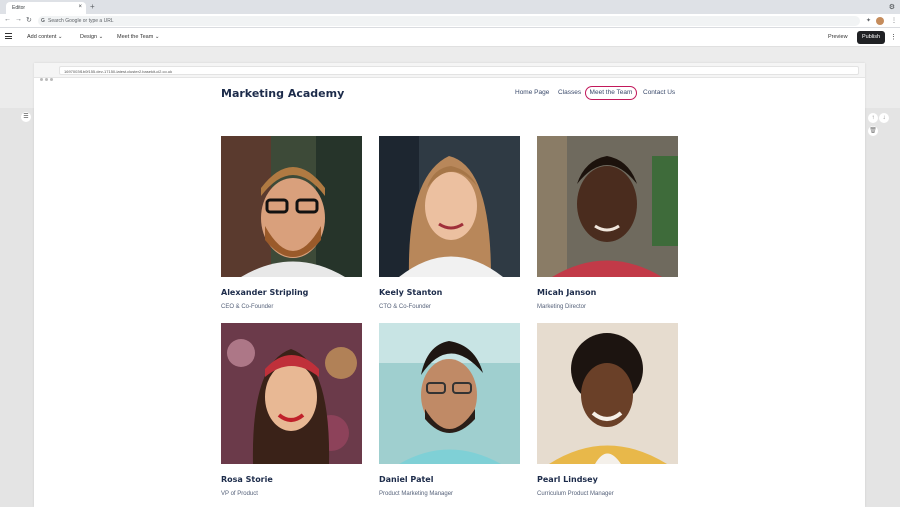 This screenshot has width=900, height=507. What do you see at coordinates (92, 6) in the screenshot?
I see `new-tab-icon: +` at bounding box center [92, 6].